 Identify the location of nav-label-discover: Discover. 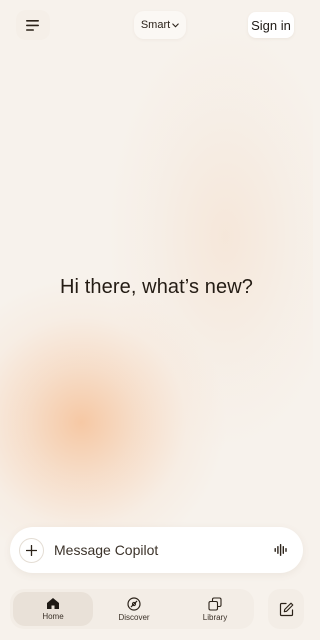
(134, 617).